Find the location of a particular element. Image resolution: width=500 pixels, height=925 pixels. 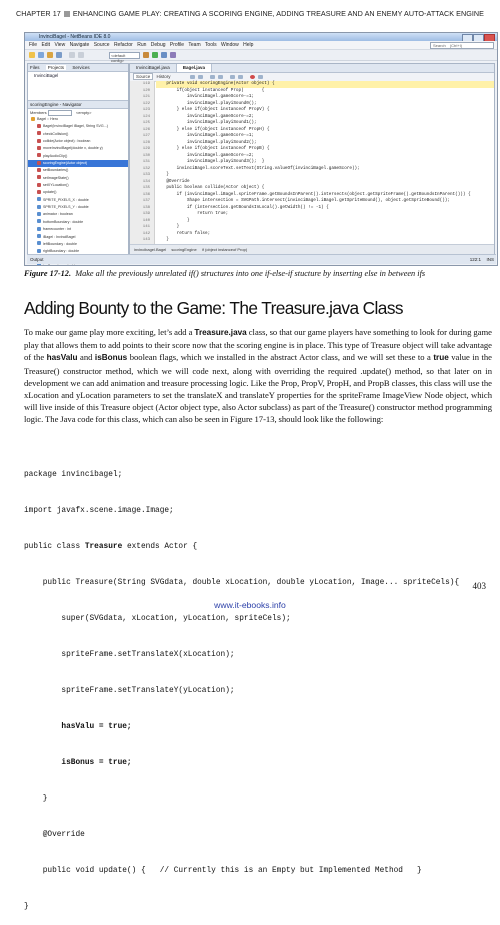

profile-icon is located at coordinates (173, 55).